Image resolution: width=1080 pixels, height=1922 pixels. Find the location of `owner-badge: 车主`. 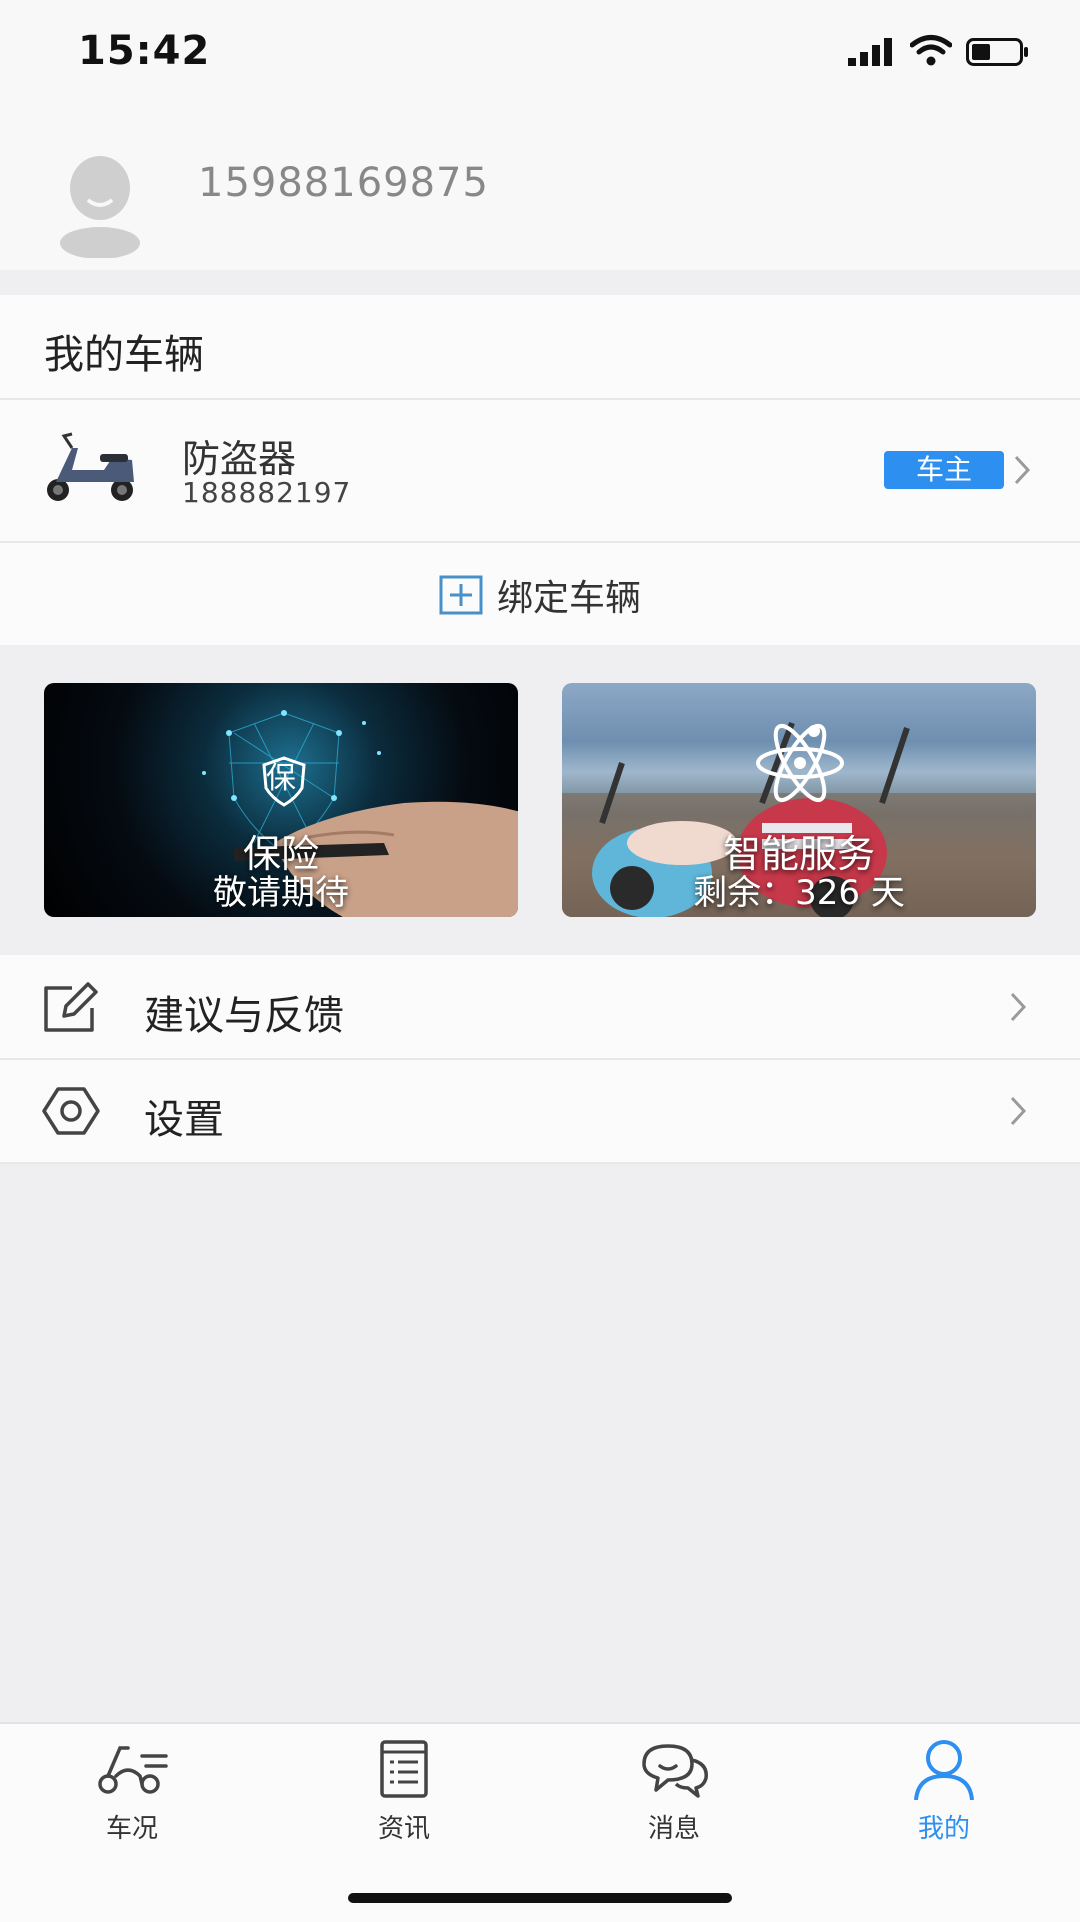

owner-badge: 车主 is located at coordinates (944, 470).